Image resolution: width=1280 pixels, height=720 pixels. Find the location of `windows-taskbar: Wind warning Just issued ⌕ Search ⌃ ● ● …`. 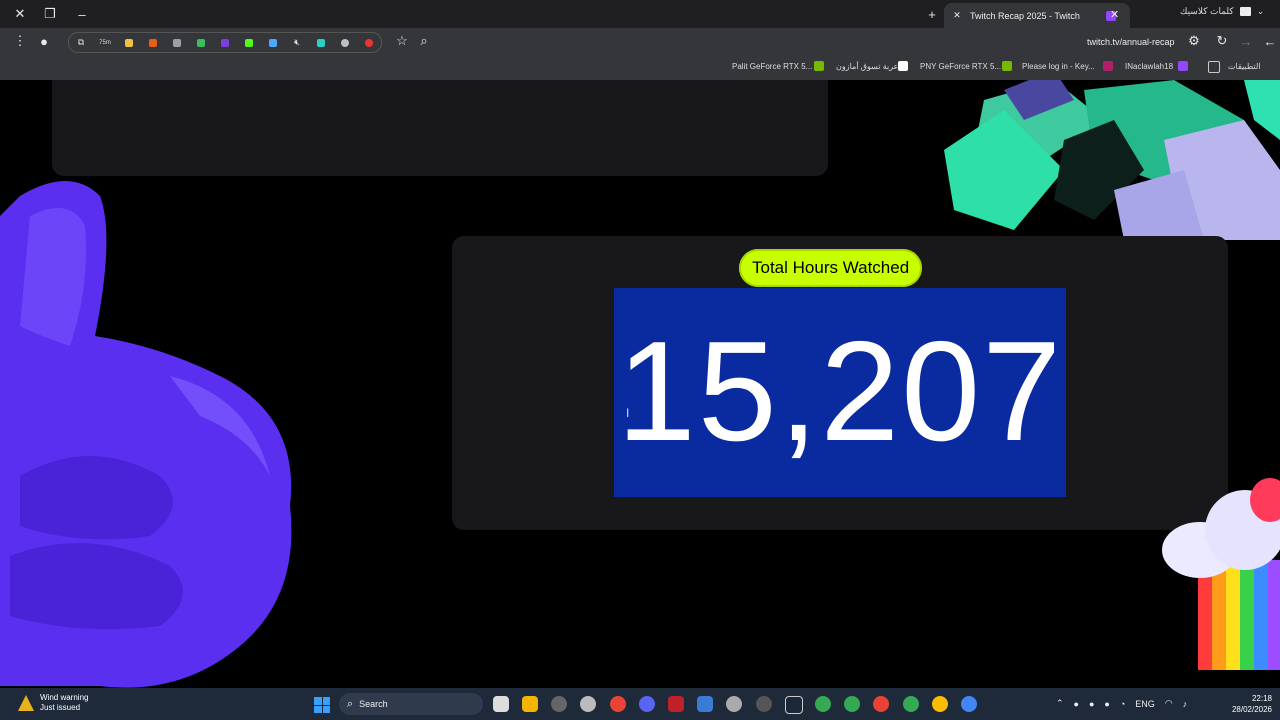

windows-taskbar: Wind warning Just issued ⌕ Search ⌃ ● ● … is located at coordinates (640, 704).